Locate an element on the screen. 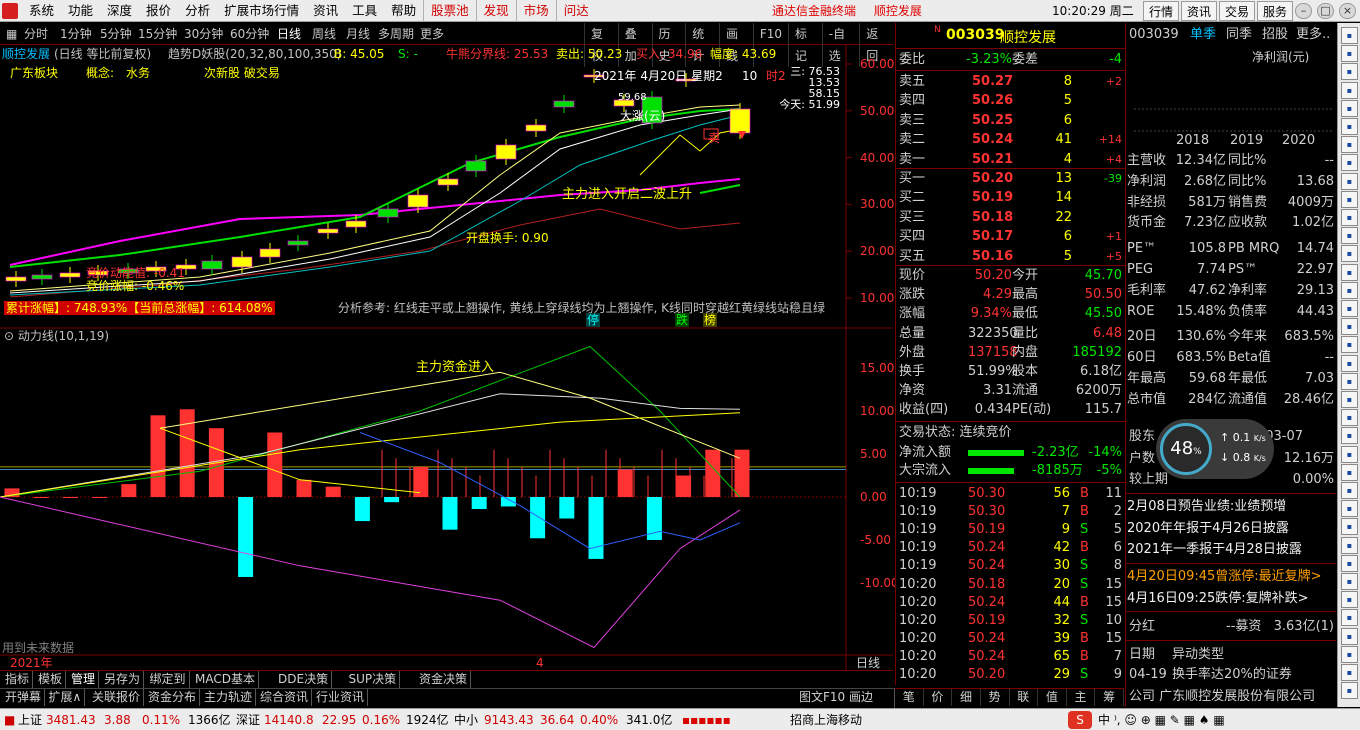 Image resolution: width=1360 pixels, height=730 pixels. quote-tab: 主 is located at coordinates (1081, 697).